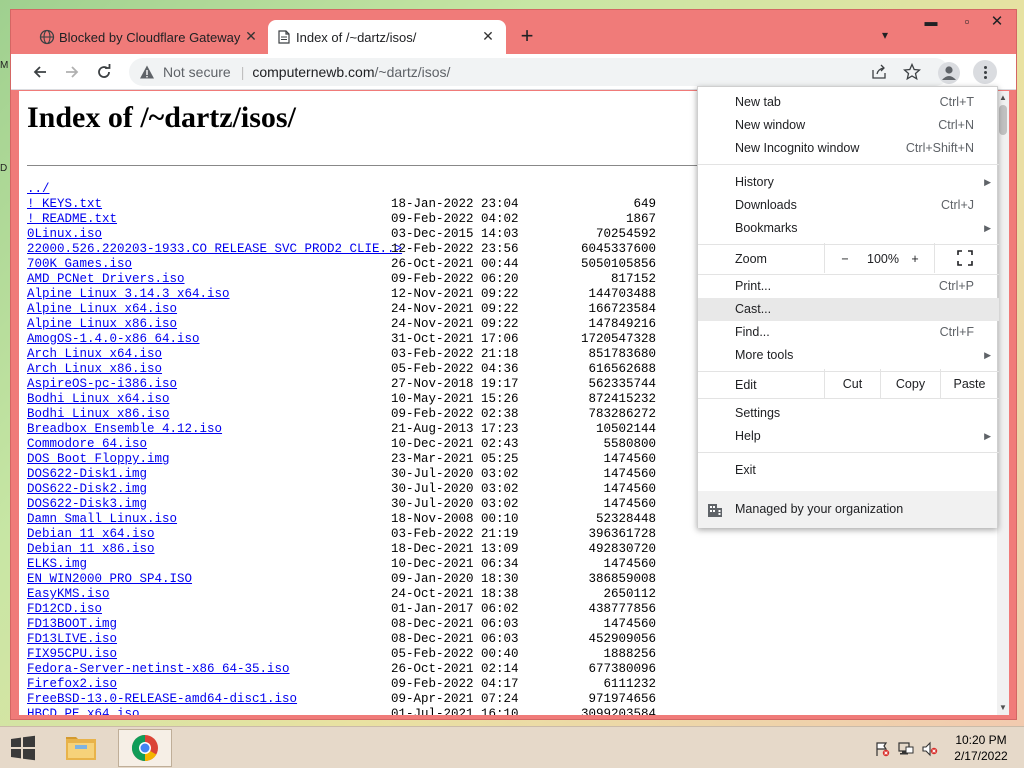  Describe the element at coordinates (57, 564) in the screenshot. I see `file-link: ELKS.img` at that location.